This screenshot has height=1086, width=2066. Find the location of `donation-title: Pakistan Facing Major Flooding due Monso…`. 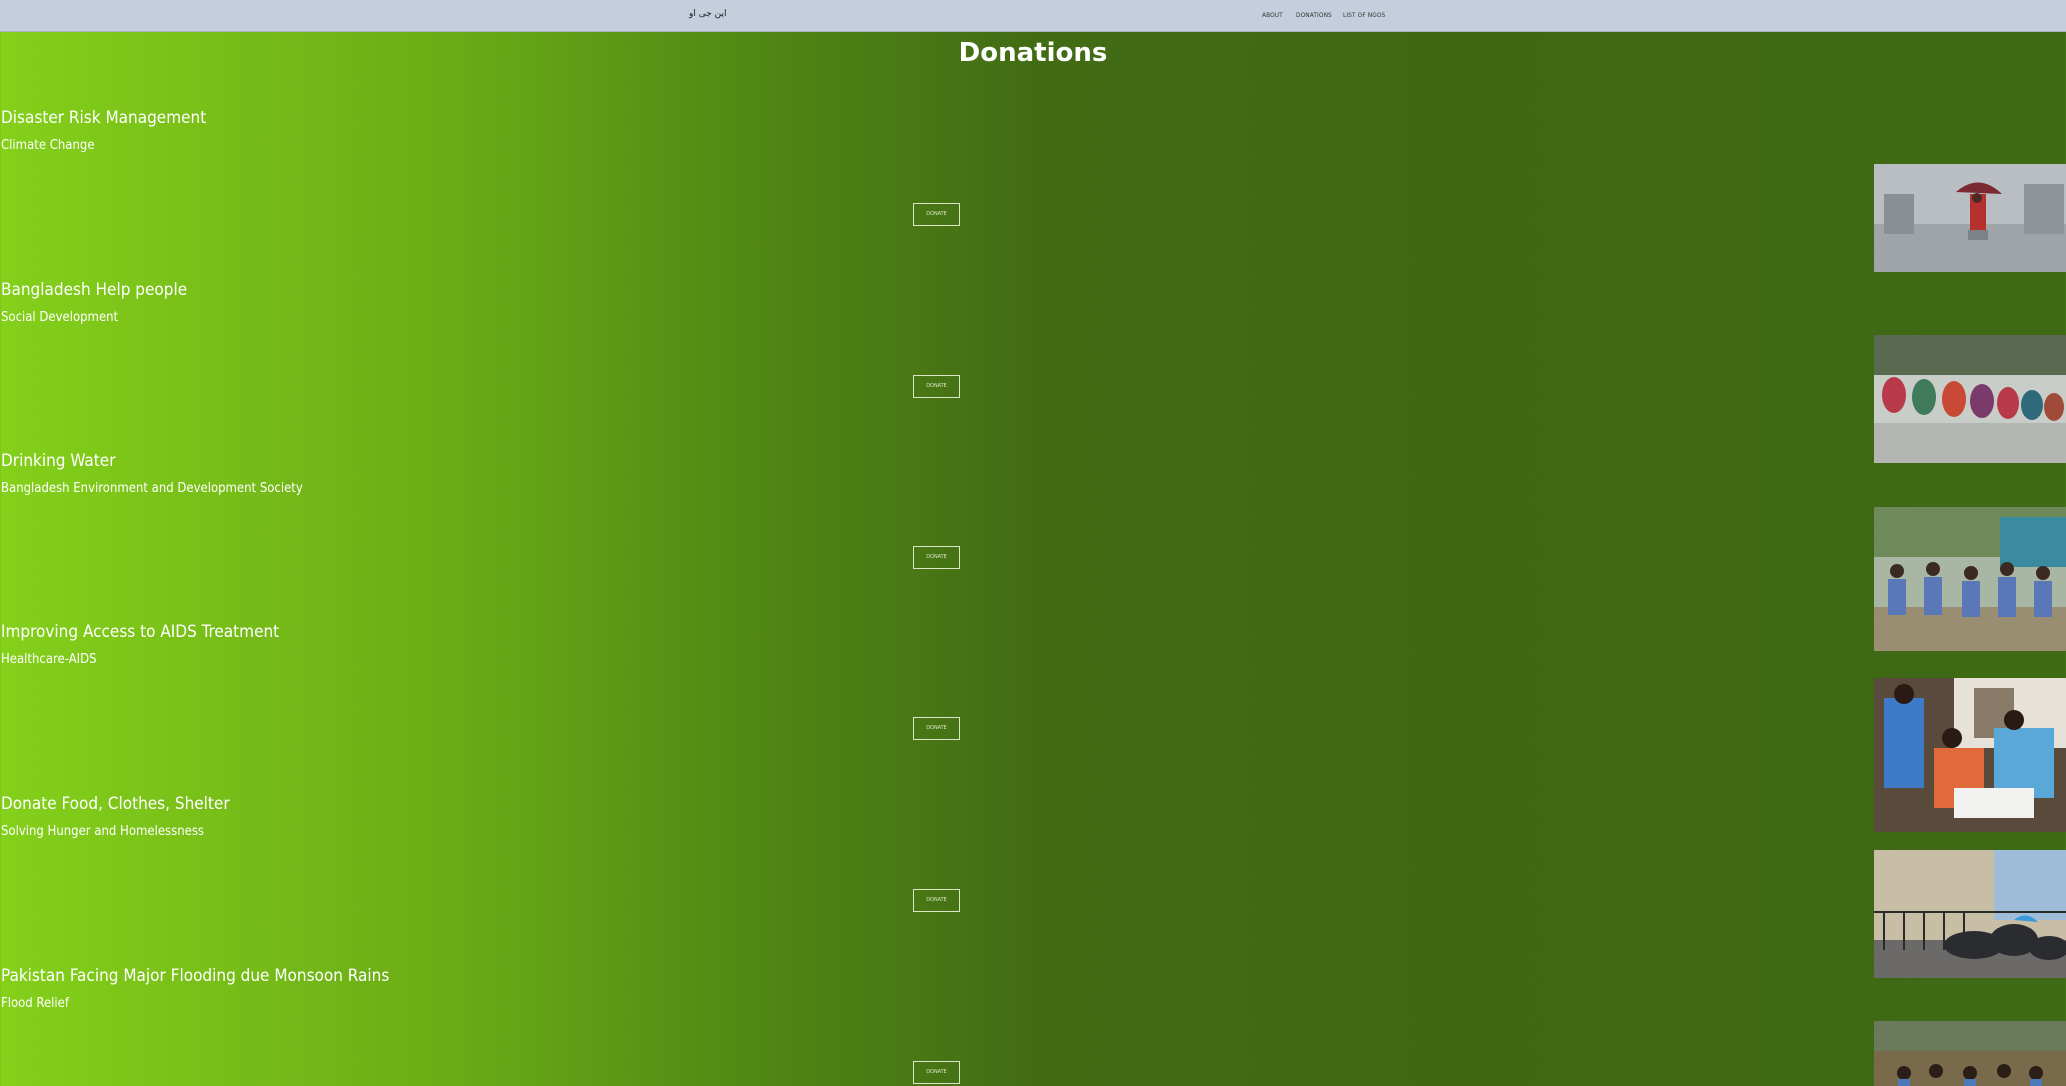

donation-title: Pakistan Facing Major Flooding due Monso… is located at coordinates (195, 976).